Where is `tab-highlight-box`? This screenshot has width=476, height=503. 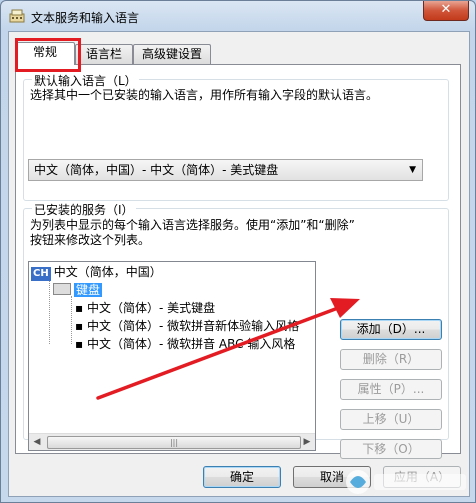
tab-highlight-box is located at coordinates (48, 55).